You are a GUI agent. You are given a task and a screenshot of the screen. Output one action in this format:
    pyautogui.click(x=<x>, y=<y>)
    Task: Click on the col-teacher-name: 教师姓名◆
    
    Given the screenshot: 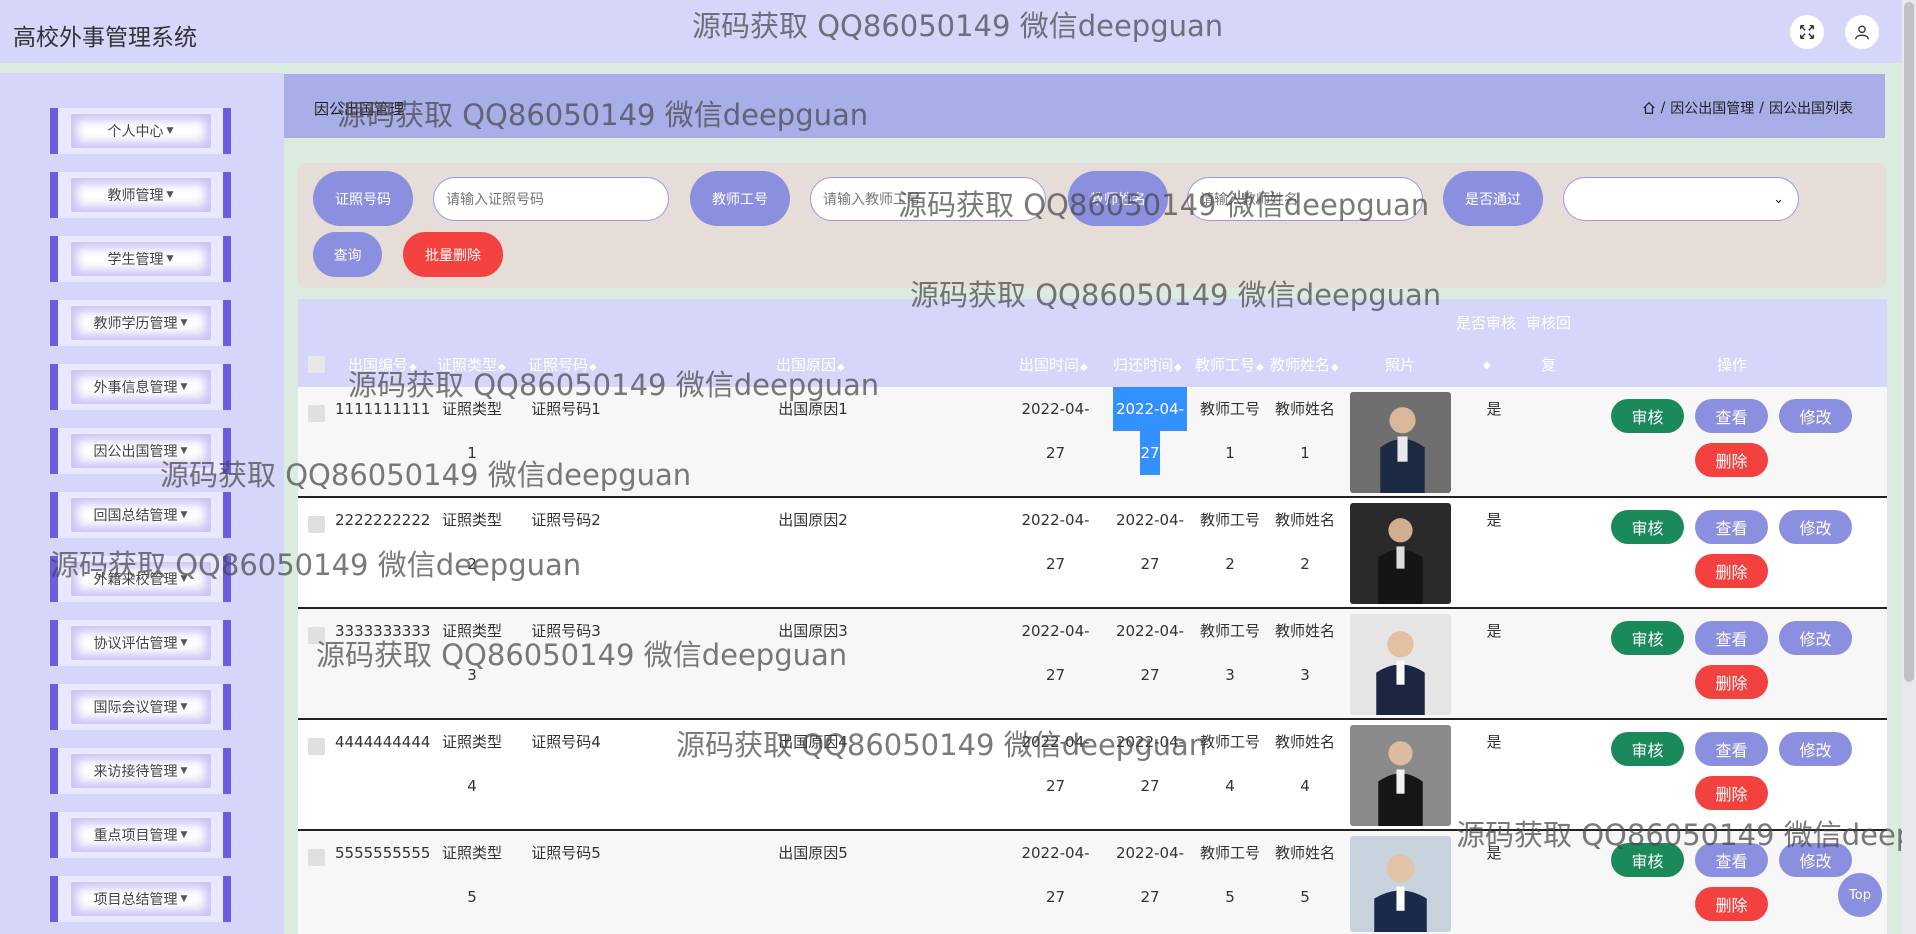 What is the action you would take?
    pyautogui.click(x=1304, y=364)
    